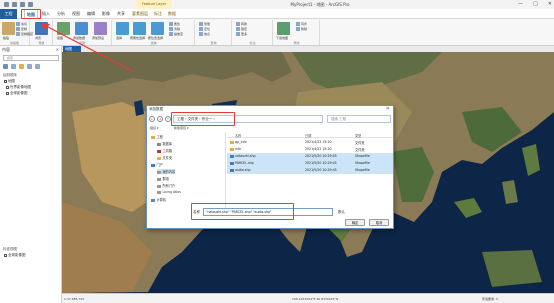  I want to click on app-icon, so click(6, 4).